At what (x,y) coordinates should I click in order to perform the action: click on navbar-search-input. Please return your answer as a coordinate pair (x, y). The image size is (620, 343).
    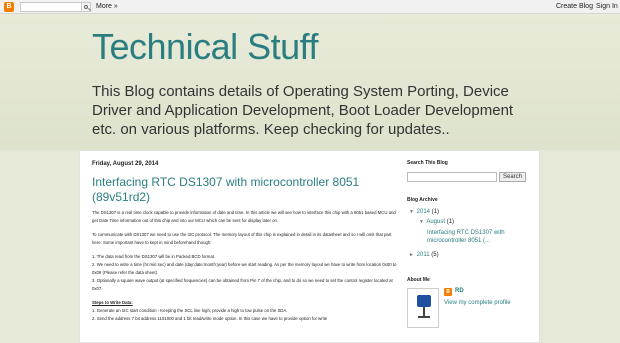
    Looking at the image, I should click on (51, 7).